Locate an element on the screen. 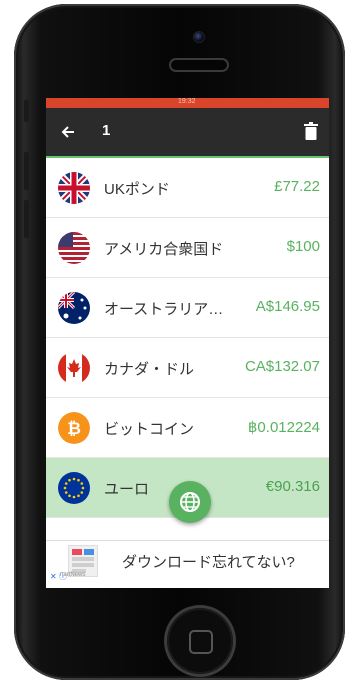 This screenshot has width=359, height=684. canada-flag-icon is located at coordinates (74, 368).